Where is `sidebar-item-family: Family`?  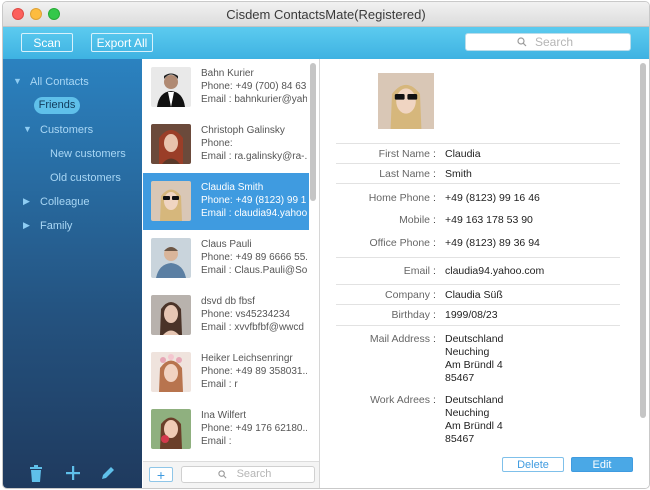
sidebar-item-family: Family is located at coordinates (56, 226).